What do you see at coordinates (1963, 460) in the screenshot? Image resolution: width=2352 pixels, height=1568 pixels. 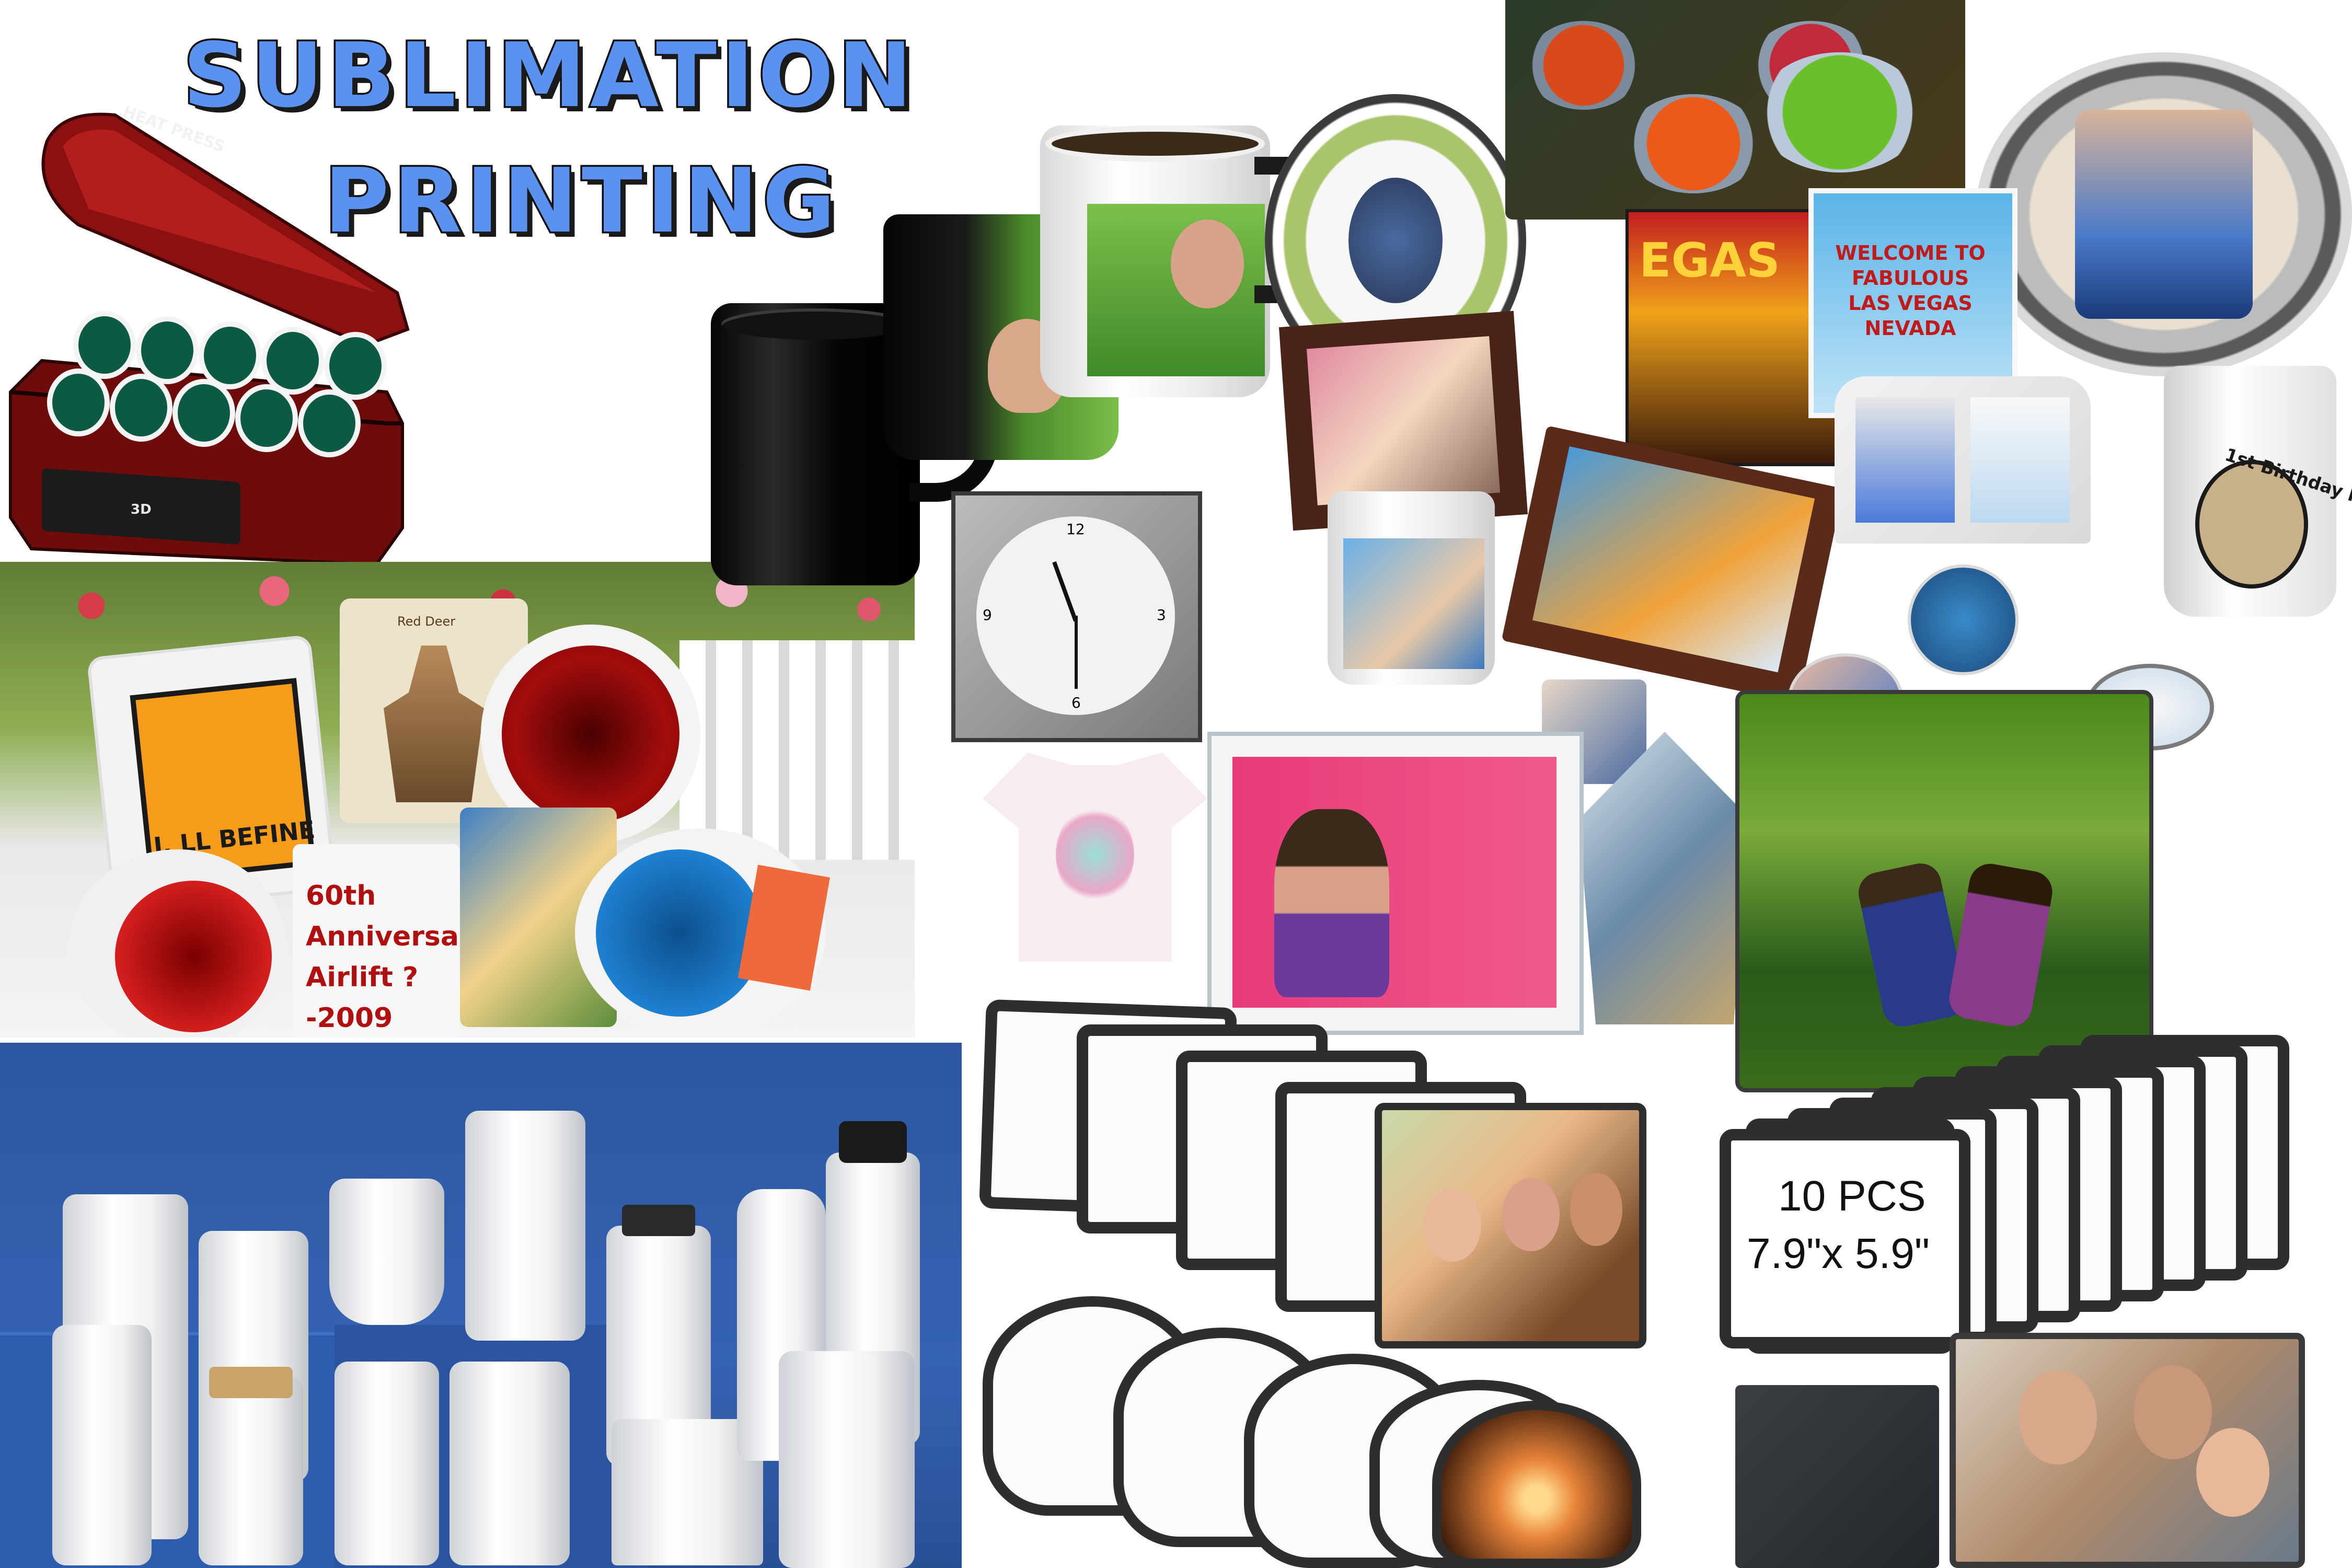 I see `dual-arch-frame` at bounding box center [1963, 460].